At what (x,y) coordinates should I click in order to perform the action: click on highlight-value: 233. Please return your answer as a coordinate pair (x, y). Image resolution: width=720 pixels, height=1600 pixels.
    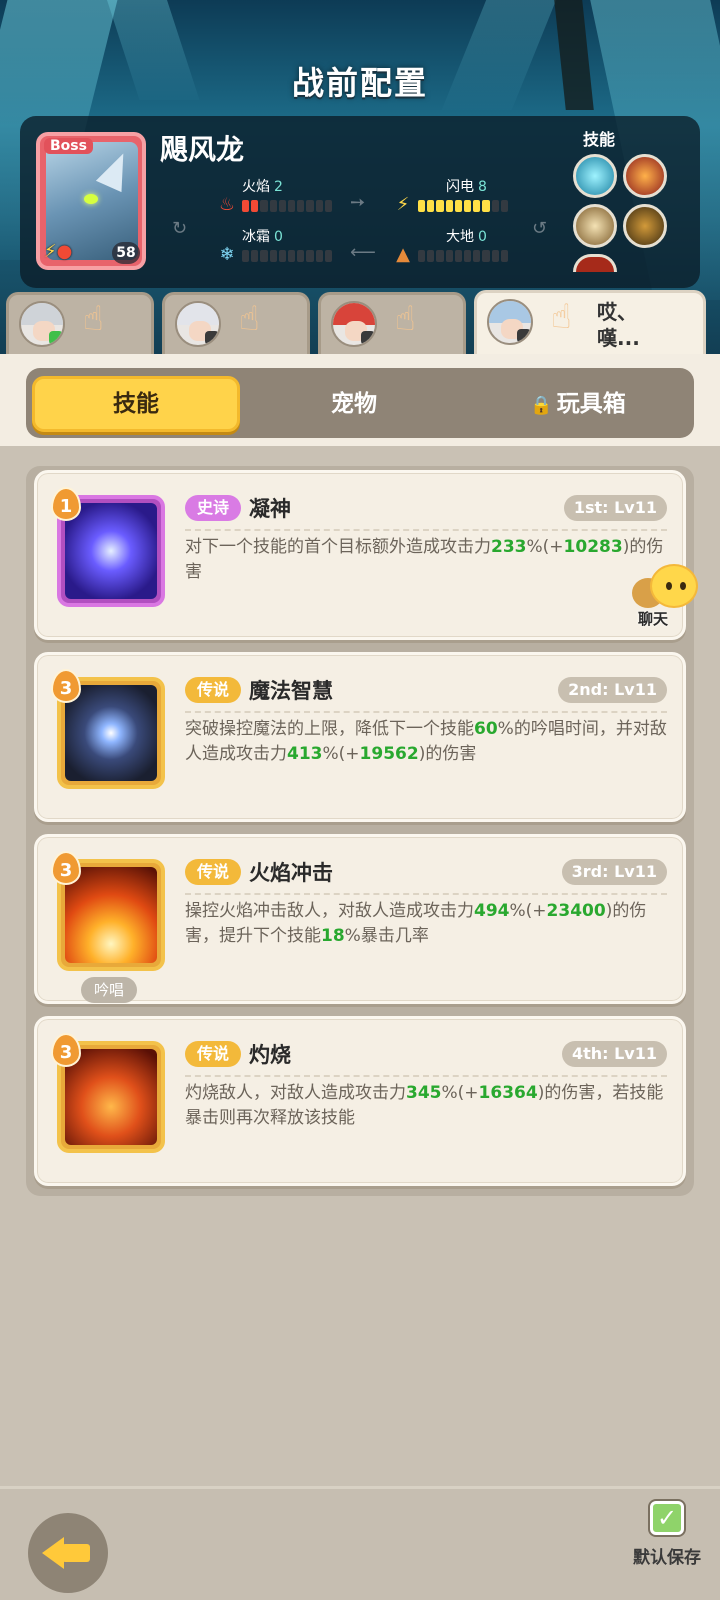
    Looking at the image, I should click on (509, 547).